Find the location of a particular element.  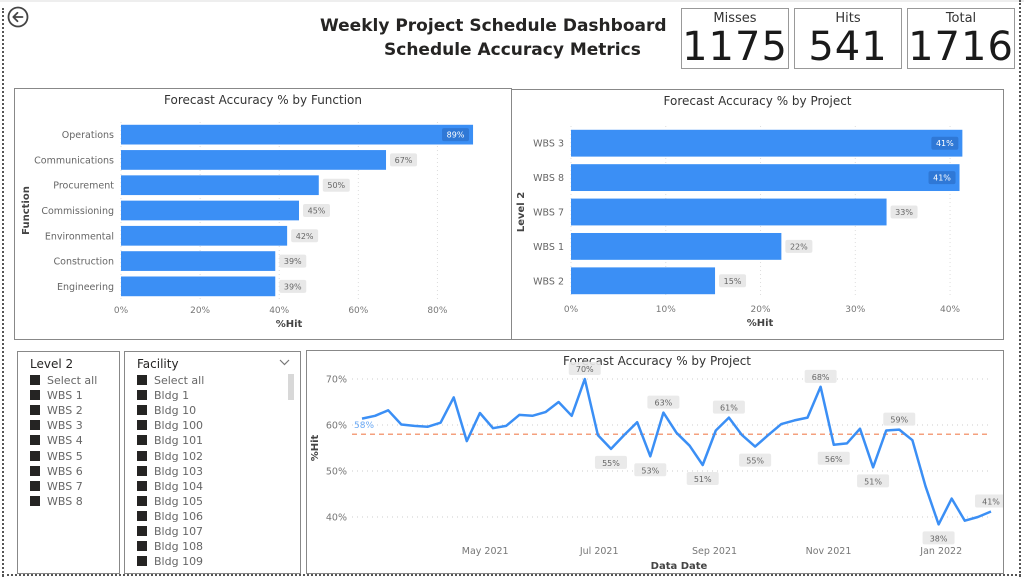

data-label: 42% is located at coordinates (305, 236).